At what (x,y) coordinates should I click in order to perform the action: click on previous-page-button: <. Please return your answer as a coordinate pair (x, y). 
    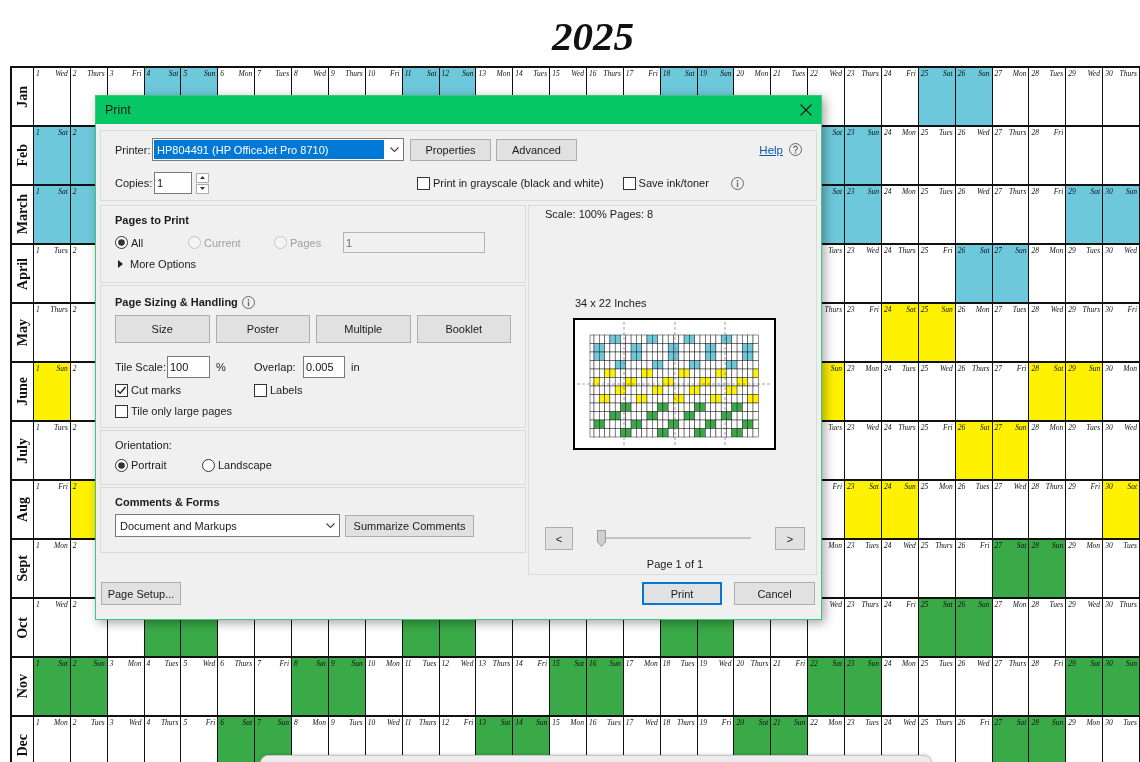
    Looking at the image, I should click on (559, 538).